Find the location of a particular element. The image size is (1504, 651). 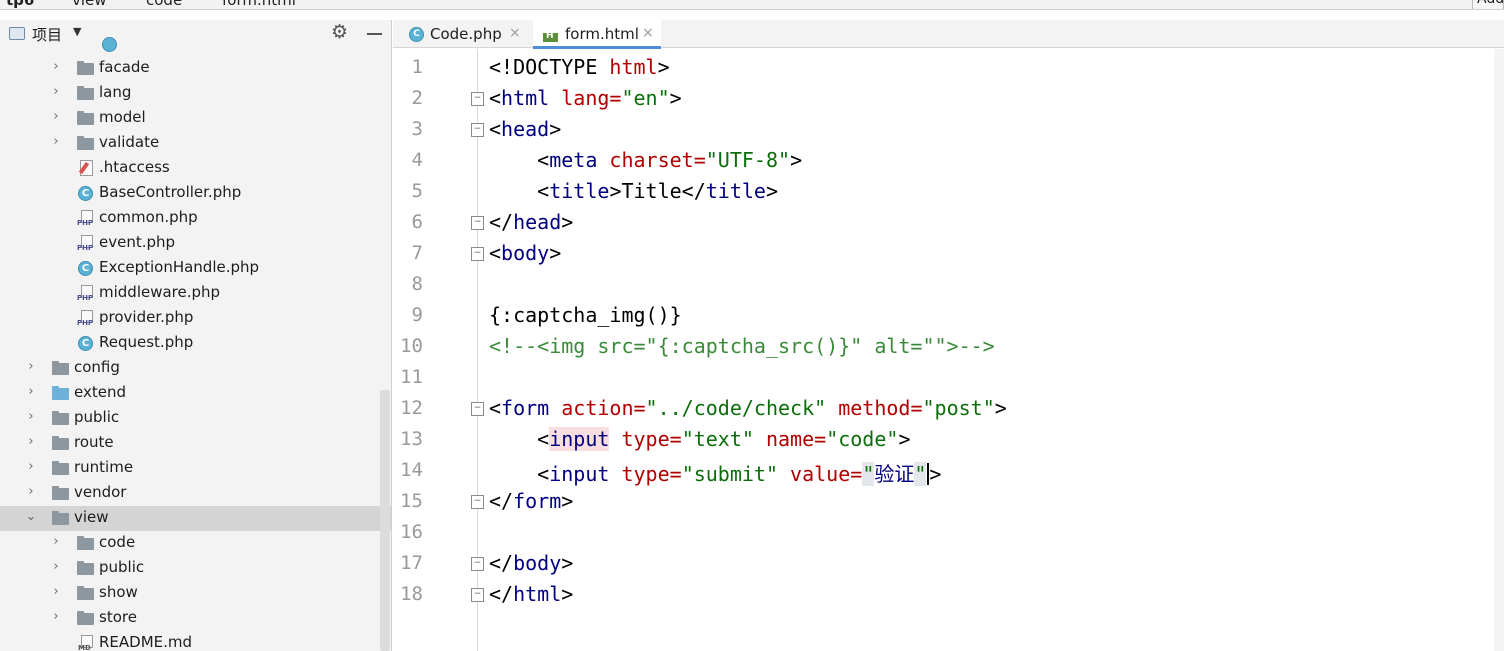

tree-item-htaccess: .htaccess is located at coordinates (195, 168).